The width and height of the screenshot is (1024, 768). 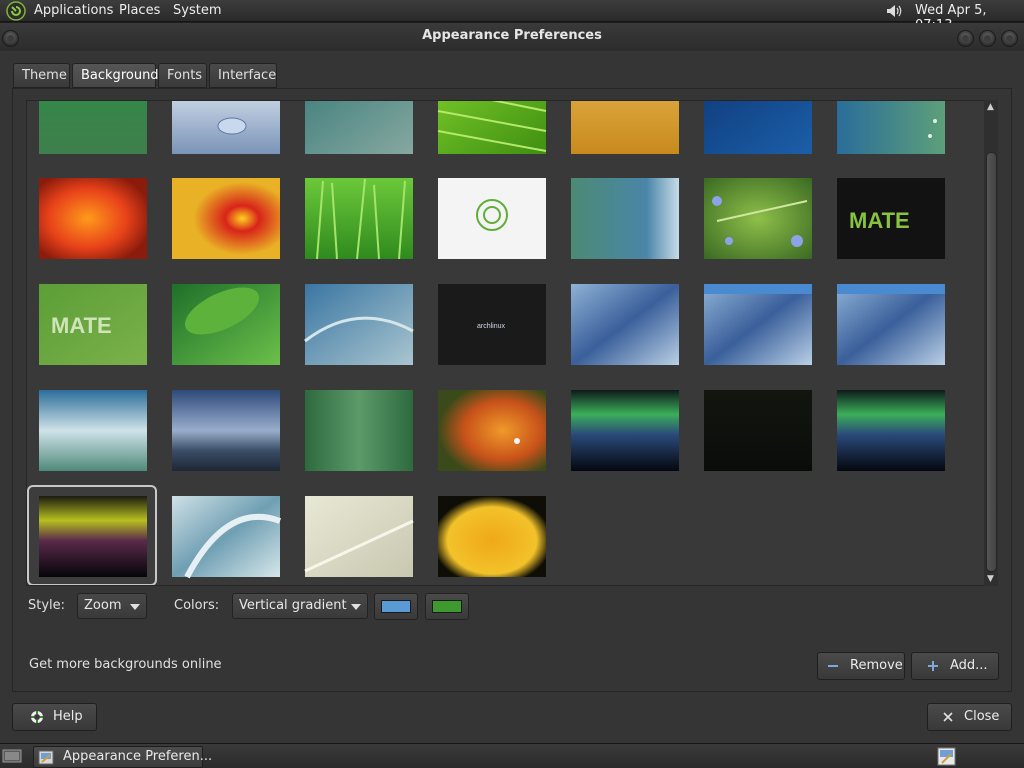 What do you see at coordinates (243, 75) in the screenshot?
I see `tab-interface: Interface` at bounding box center [243, 75].